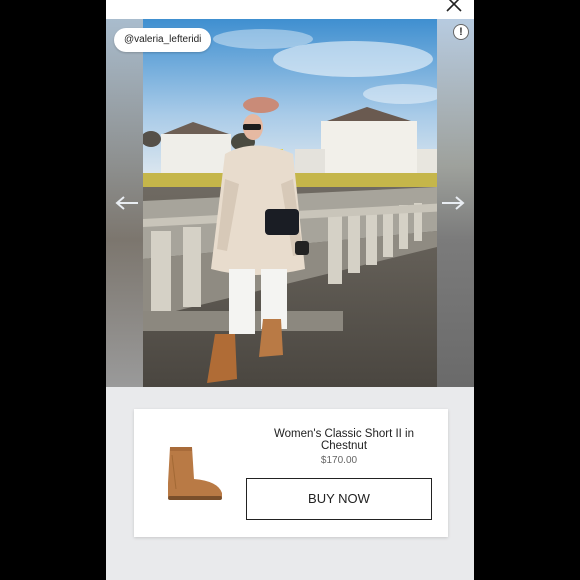 The image size is (580, 580). Describe the element at coordinates (453, 203) in the screenshot. I see `arrow-right-icon` at that location.